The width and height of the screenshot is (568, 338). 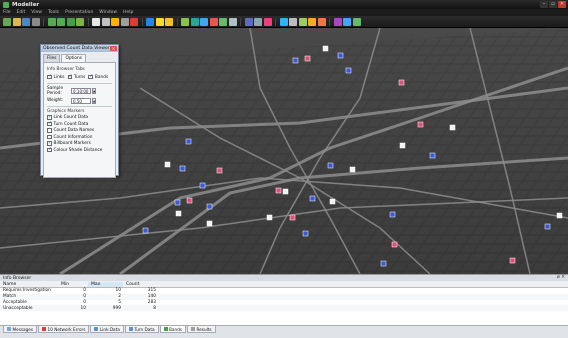 I want to click on grid-icon, so click(x=302, y=21).